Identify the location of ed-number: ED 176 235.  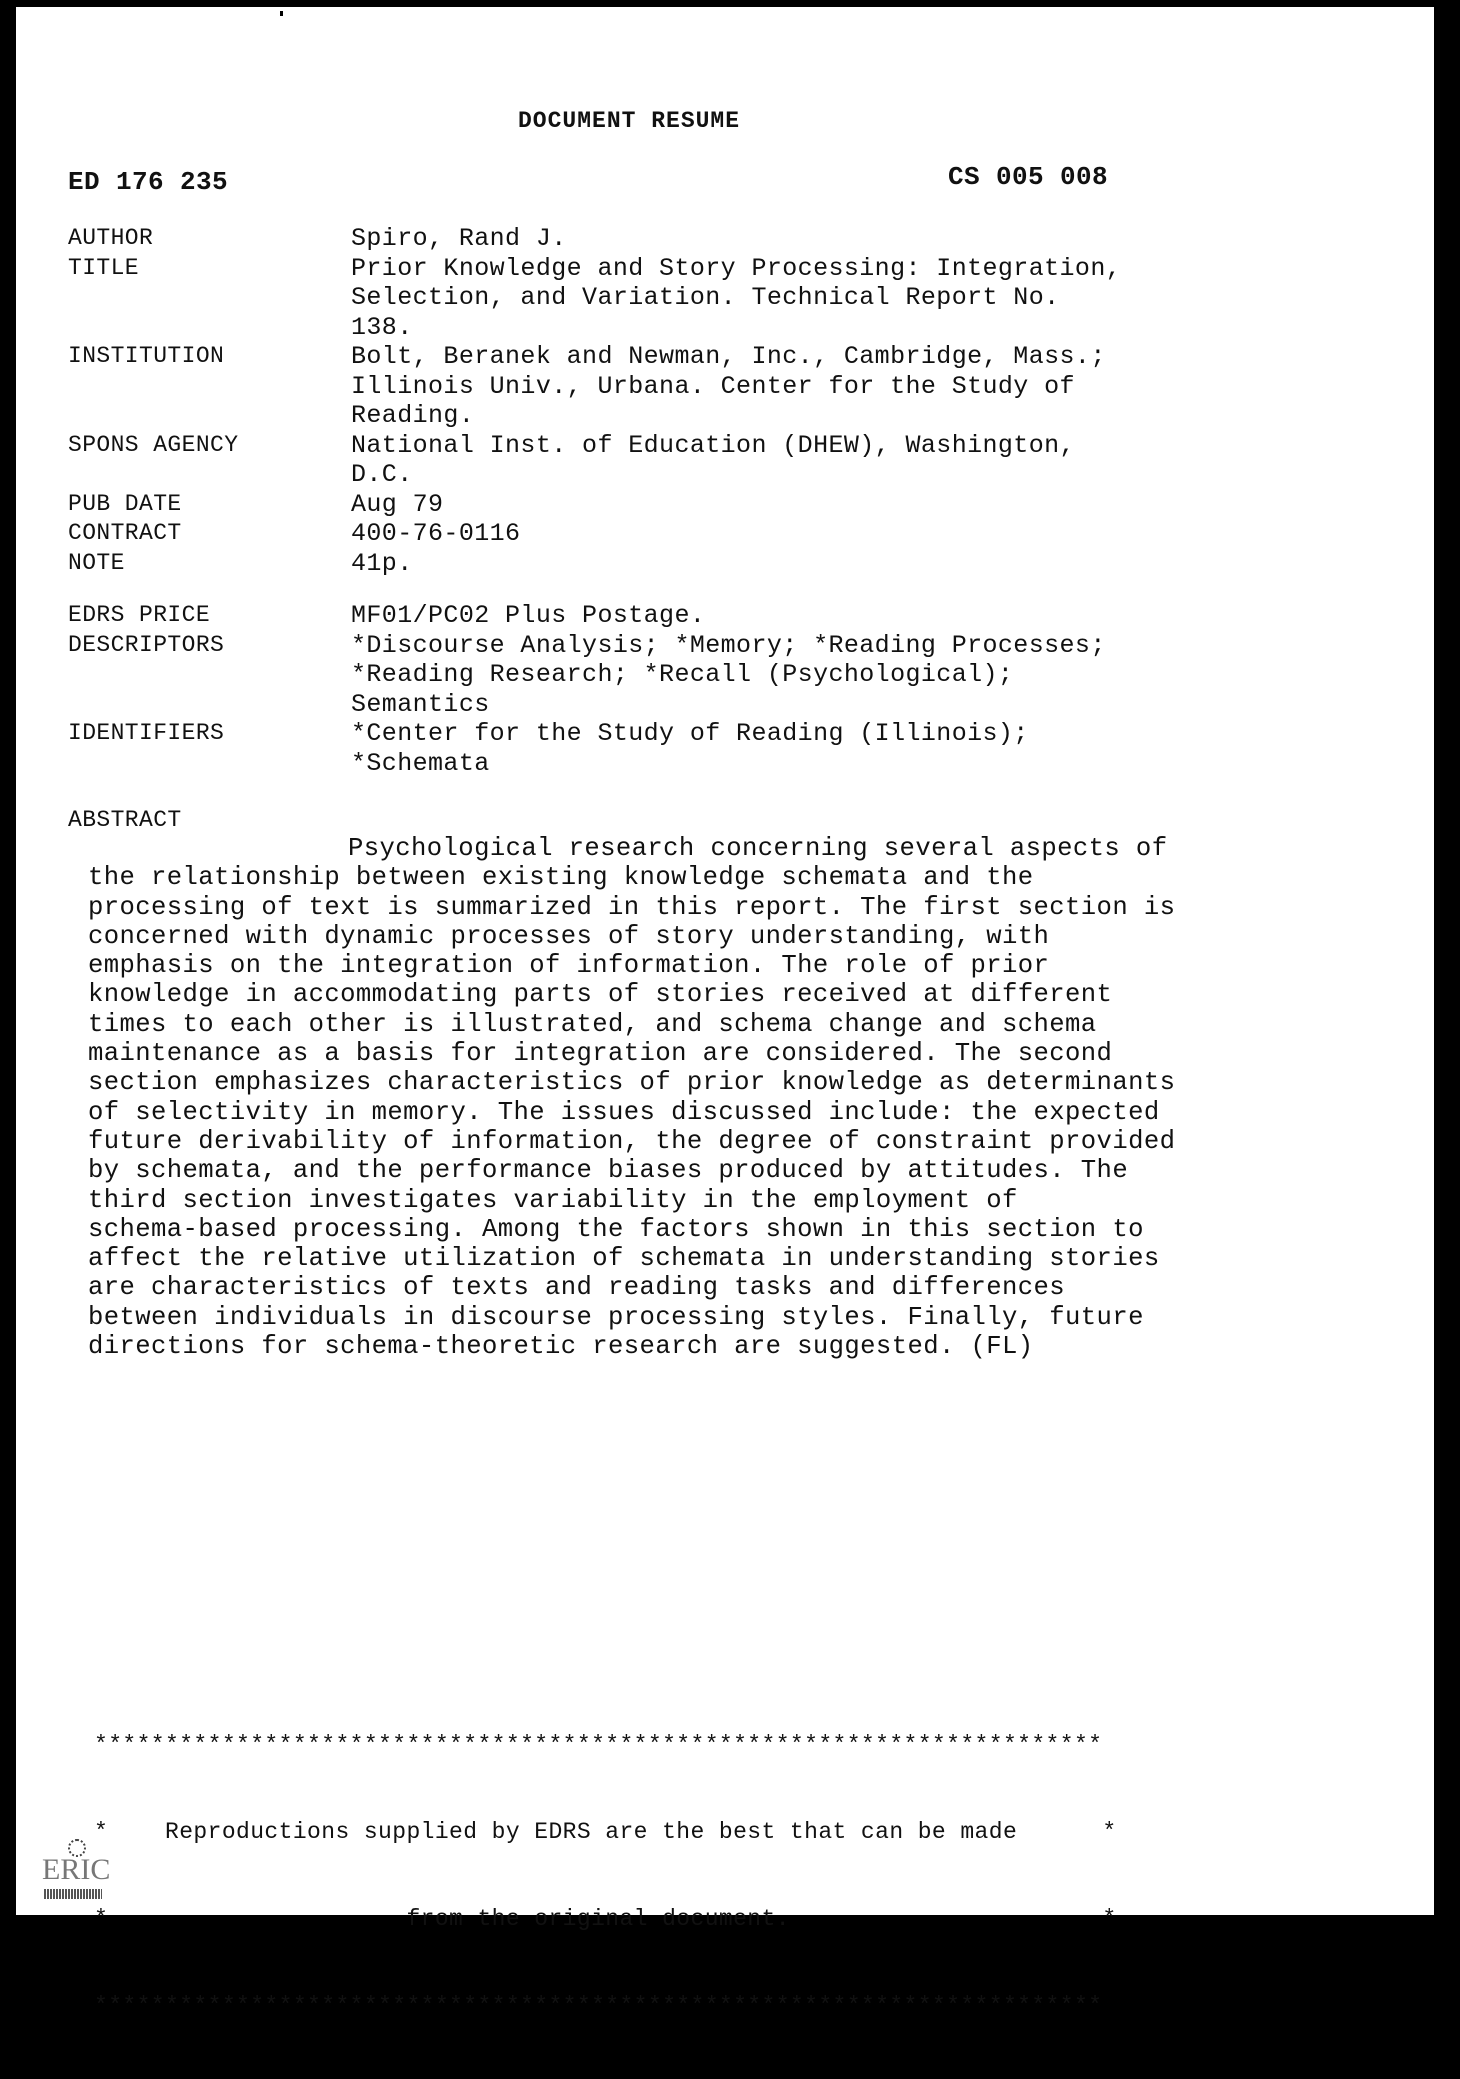
(148, 182).